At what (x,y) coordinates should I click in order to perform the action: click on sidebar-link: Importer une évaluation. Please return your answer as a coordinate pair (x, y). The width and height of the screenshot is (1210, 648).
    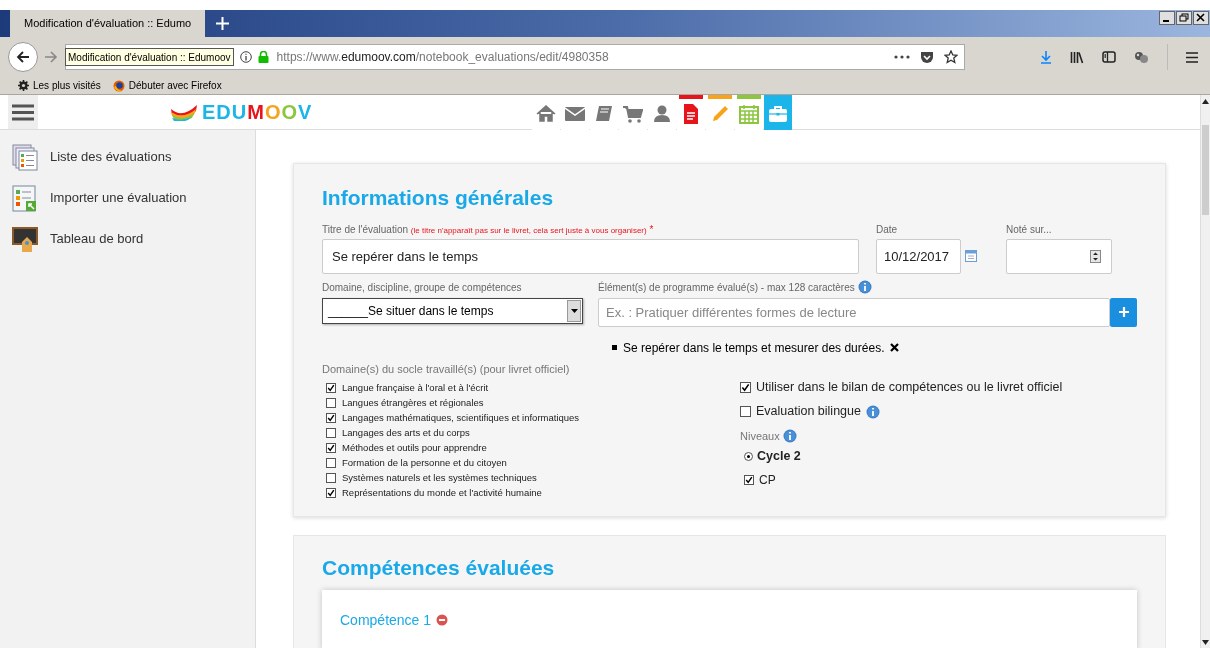
    Looking at the image, I should click on (118, 196).